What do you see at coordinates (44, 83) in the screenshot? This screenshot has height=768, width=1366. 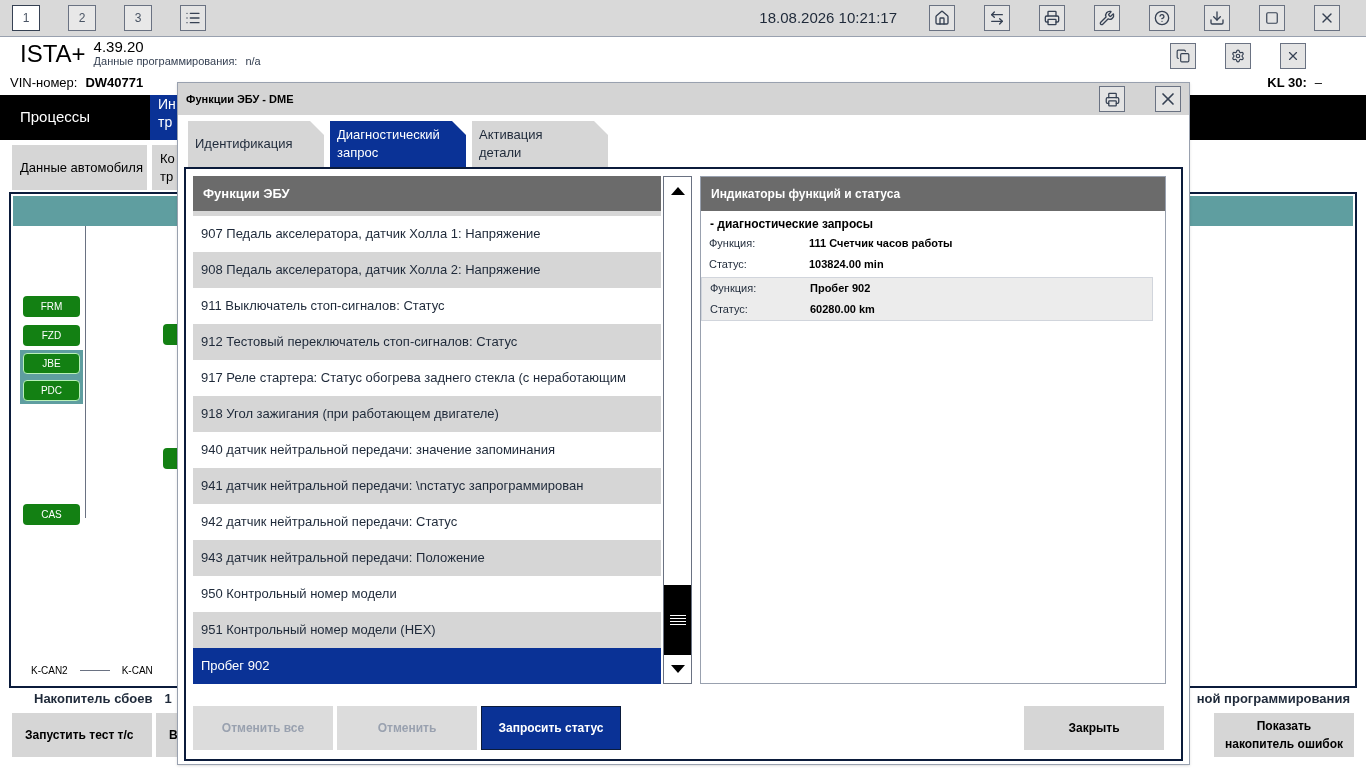 I see `vin-label: VIN-номер:` at bounding box center [44, 83].